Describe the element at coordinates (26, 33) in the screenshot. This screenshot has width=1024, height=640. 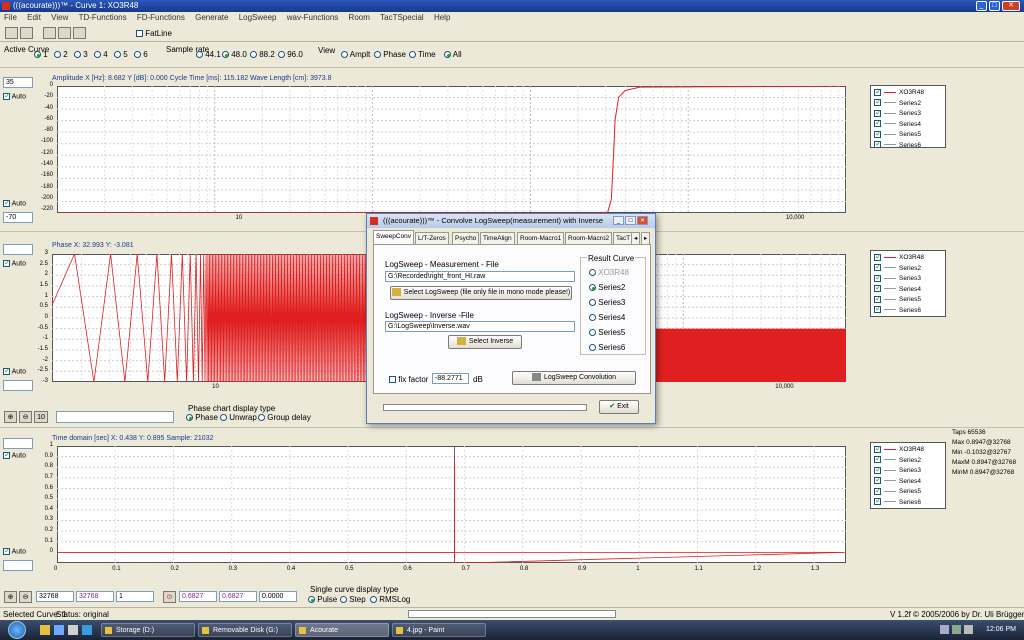
I see `save-icon` at that location.